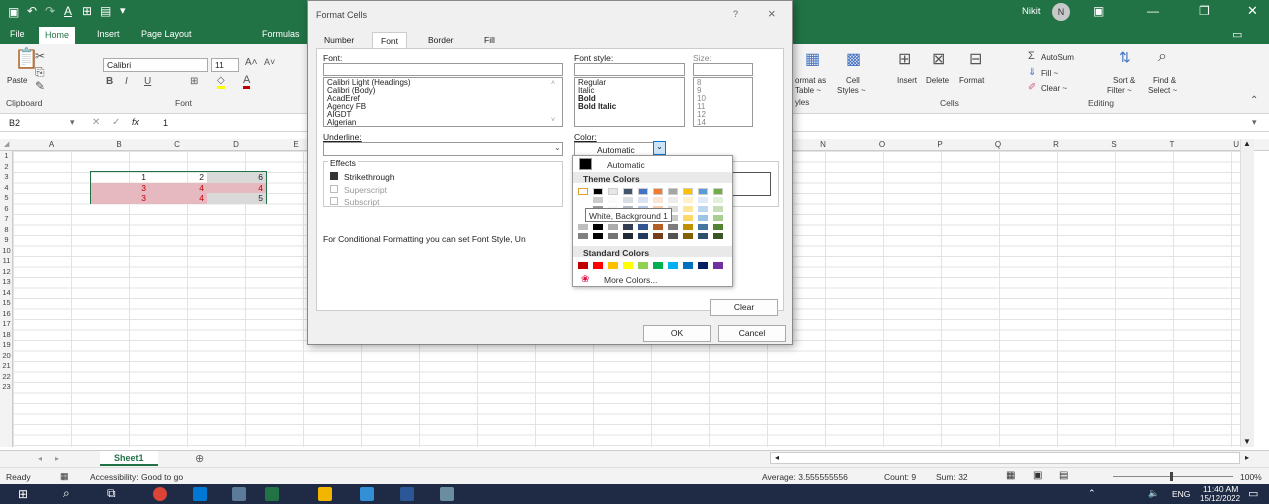 This screenshot has height=504, width=1269. What do you see at coordinates (723, 69) in the screenshot?
I see `size-input` at bounding box center [723, 69].